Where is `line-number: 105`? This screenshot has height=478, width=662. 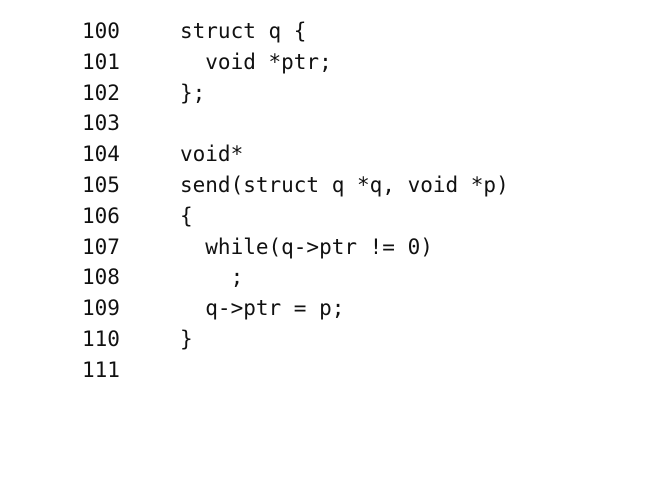
line-number: 105 is located at coordinates (101, 184).